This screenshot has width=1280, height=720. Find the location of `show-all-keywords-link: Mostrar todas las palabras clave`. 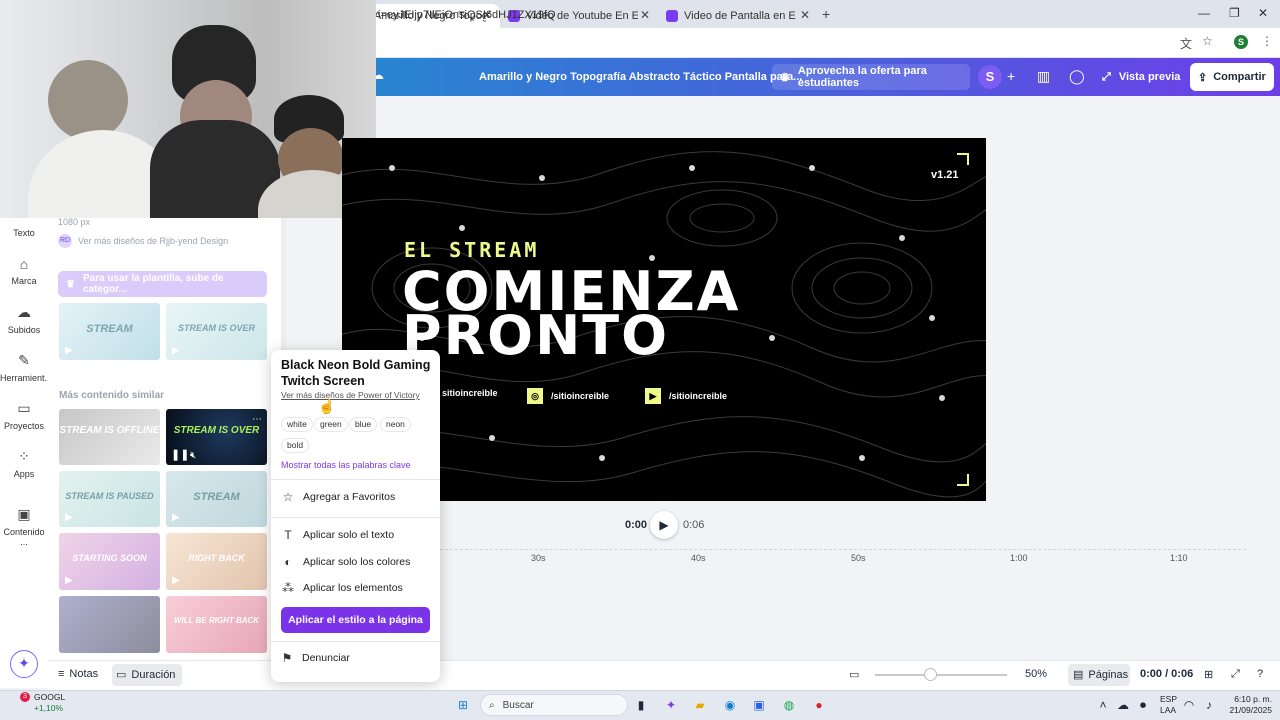

show-all-keywords-link: Mostrar todas las palabras clave is located at coordinates (346, 465).